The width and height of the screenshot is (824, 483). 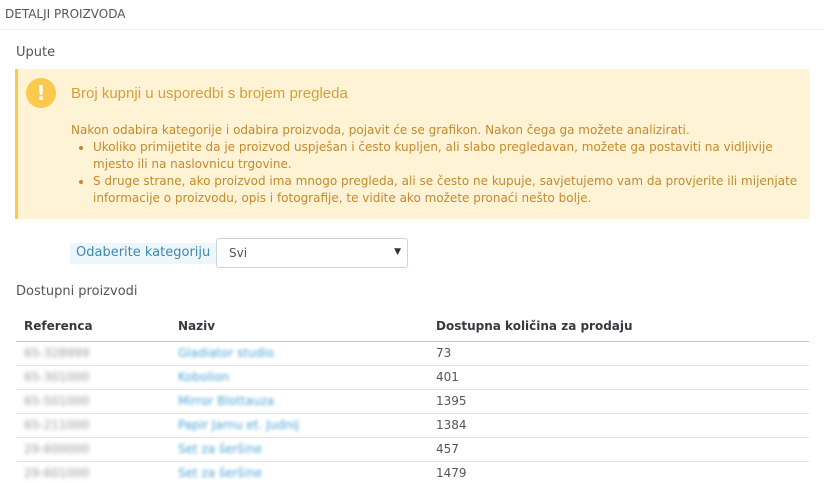 I want to click on cell-quantity: 1384, so click(x=618, y=425).